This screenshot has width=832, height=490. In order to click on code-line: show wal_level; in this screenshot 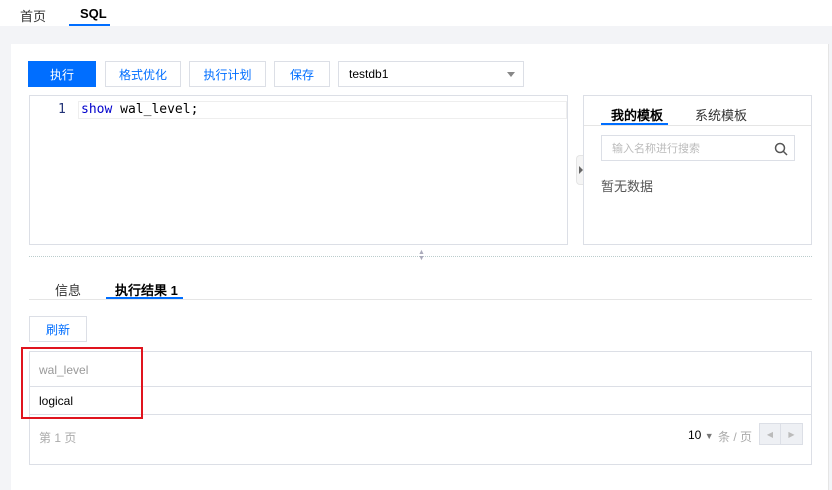, I will do `click(139, 109)`.